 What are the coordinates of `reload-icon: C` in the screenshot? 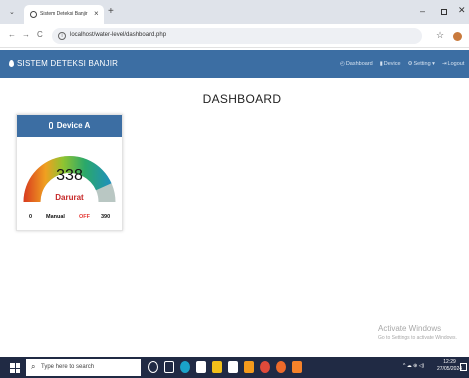 It's located at (40, 34).